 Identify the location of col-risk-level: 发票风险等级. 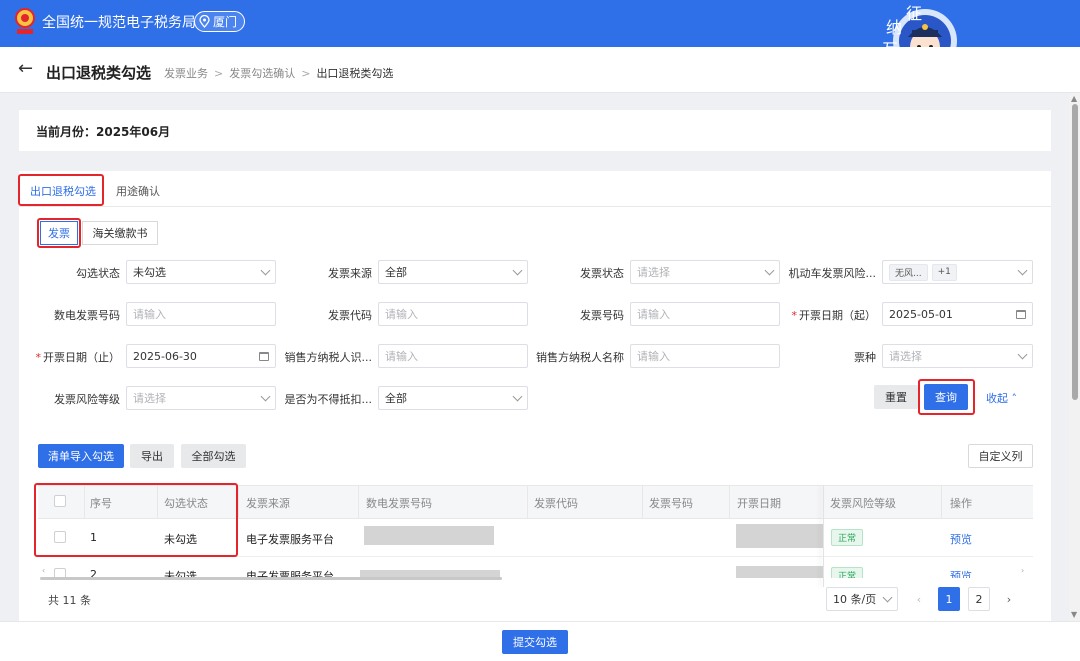
(863, 503).